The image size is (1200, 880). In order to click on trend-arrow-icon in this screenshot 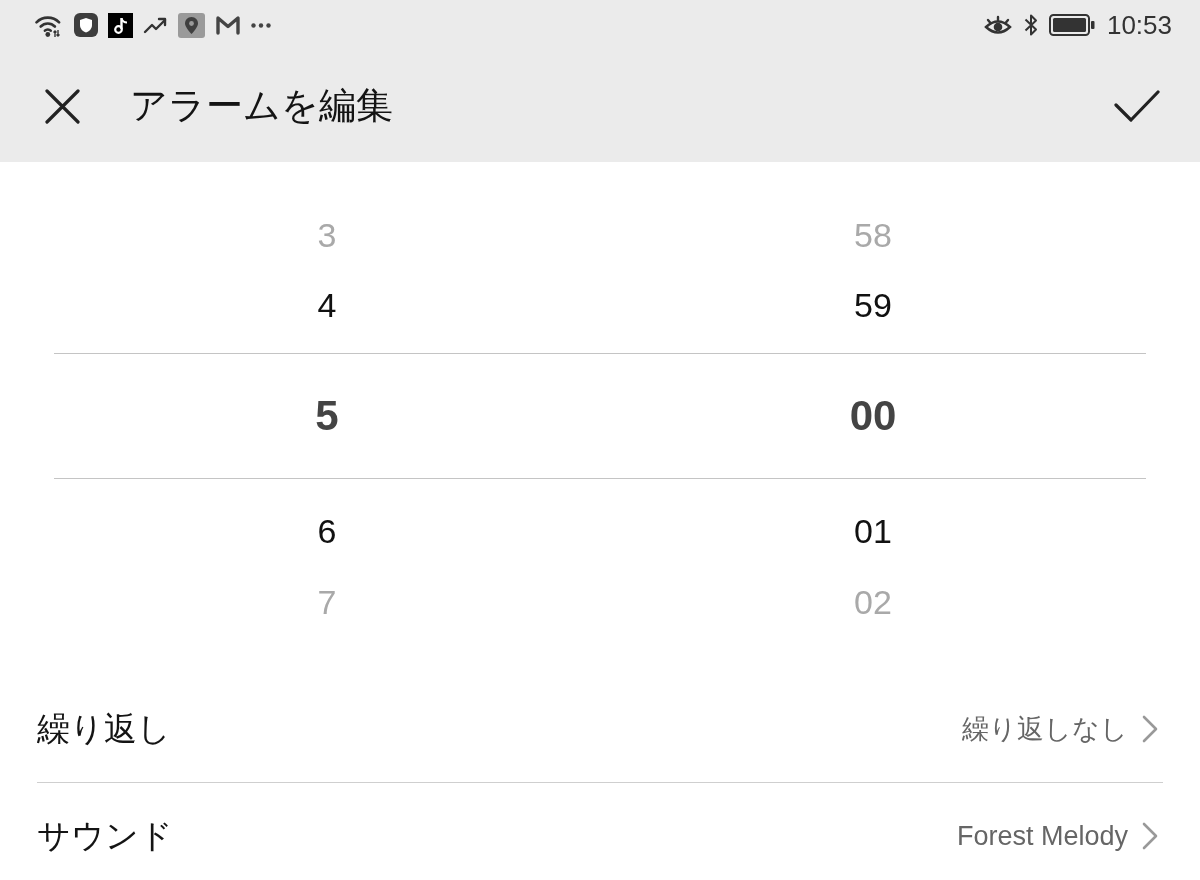, I will do `click(155, 25)`.